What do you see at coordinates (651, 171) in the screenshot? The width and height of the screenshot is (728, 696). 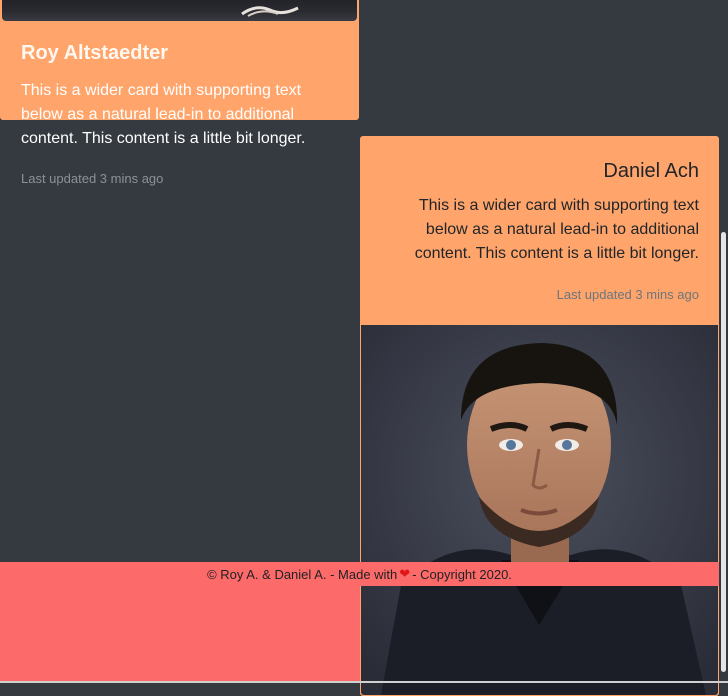 I see `card-title-daniel: Daniel Ach` at bounding box center [651, 171].